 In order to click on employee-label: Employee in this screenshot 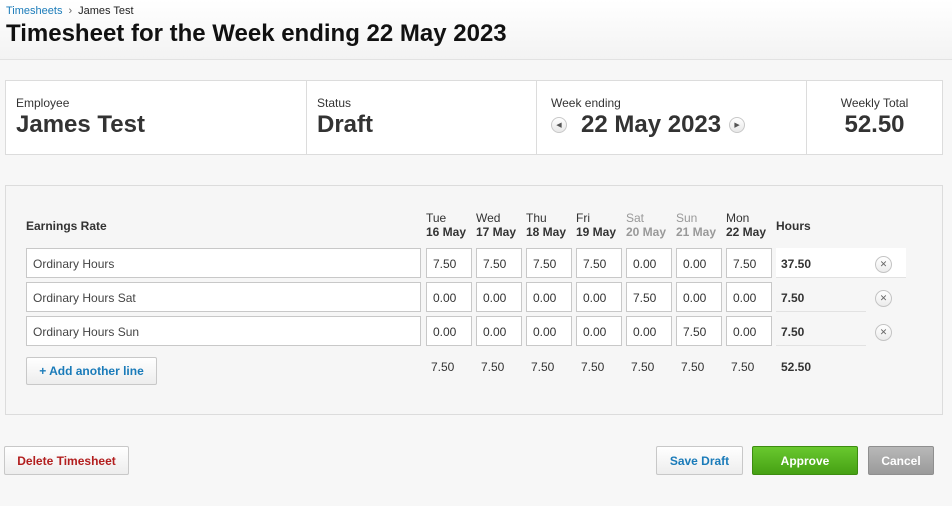, I will do `click(43, 103)`.